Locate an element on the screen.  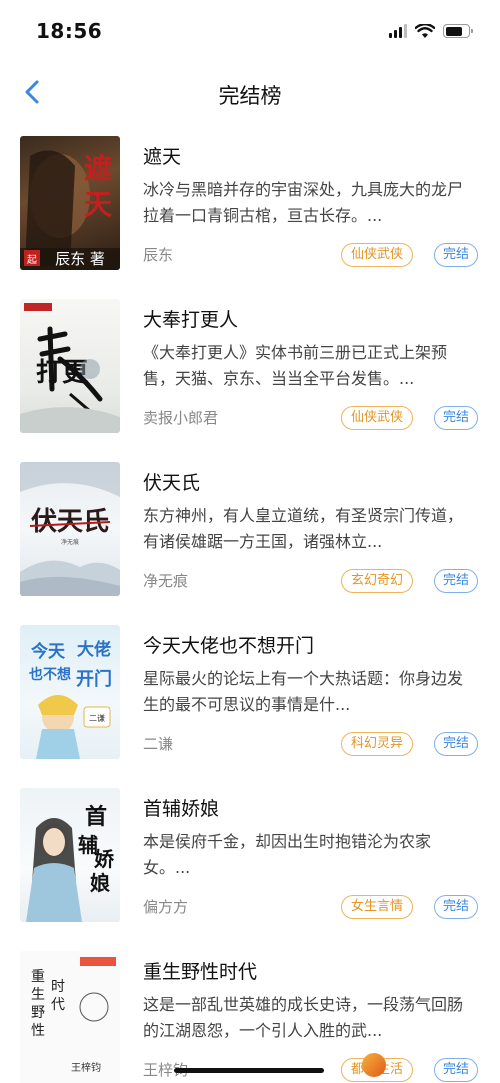
svg-text: 娇 is located at coordinates (104, 859).